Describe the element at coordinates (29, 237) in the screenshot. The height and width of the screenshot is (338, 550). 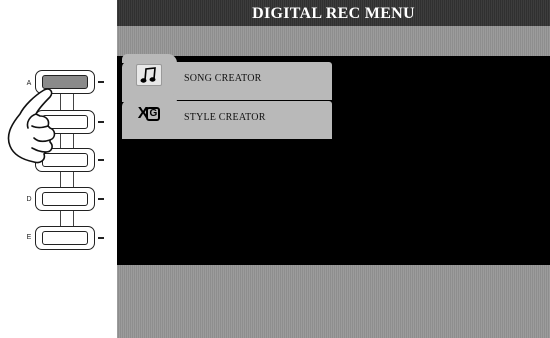
I see `button-letter-e: E` at that location.